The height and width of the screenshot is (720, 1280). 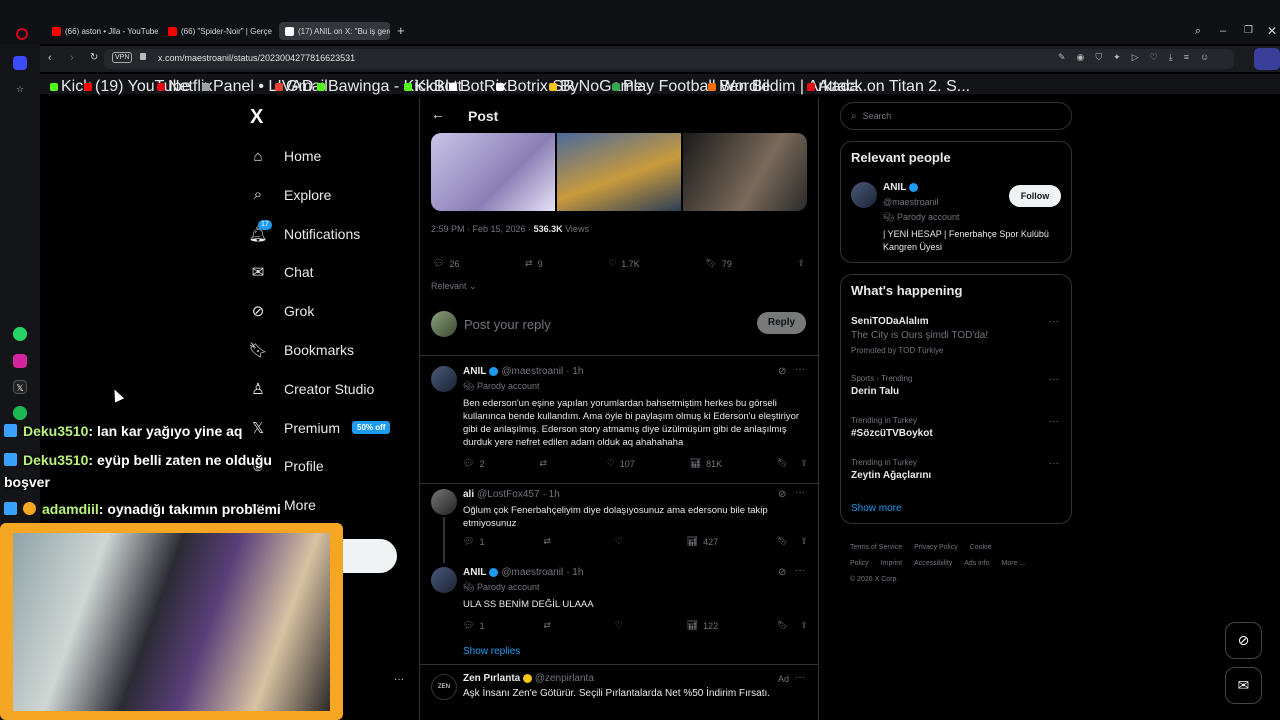 What do you see at coordinates (491, 678) in the screenshot?
I see `ad-name: Zen Pırlanta` at bounding box center [491, 678].